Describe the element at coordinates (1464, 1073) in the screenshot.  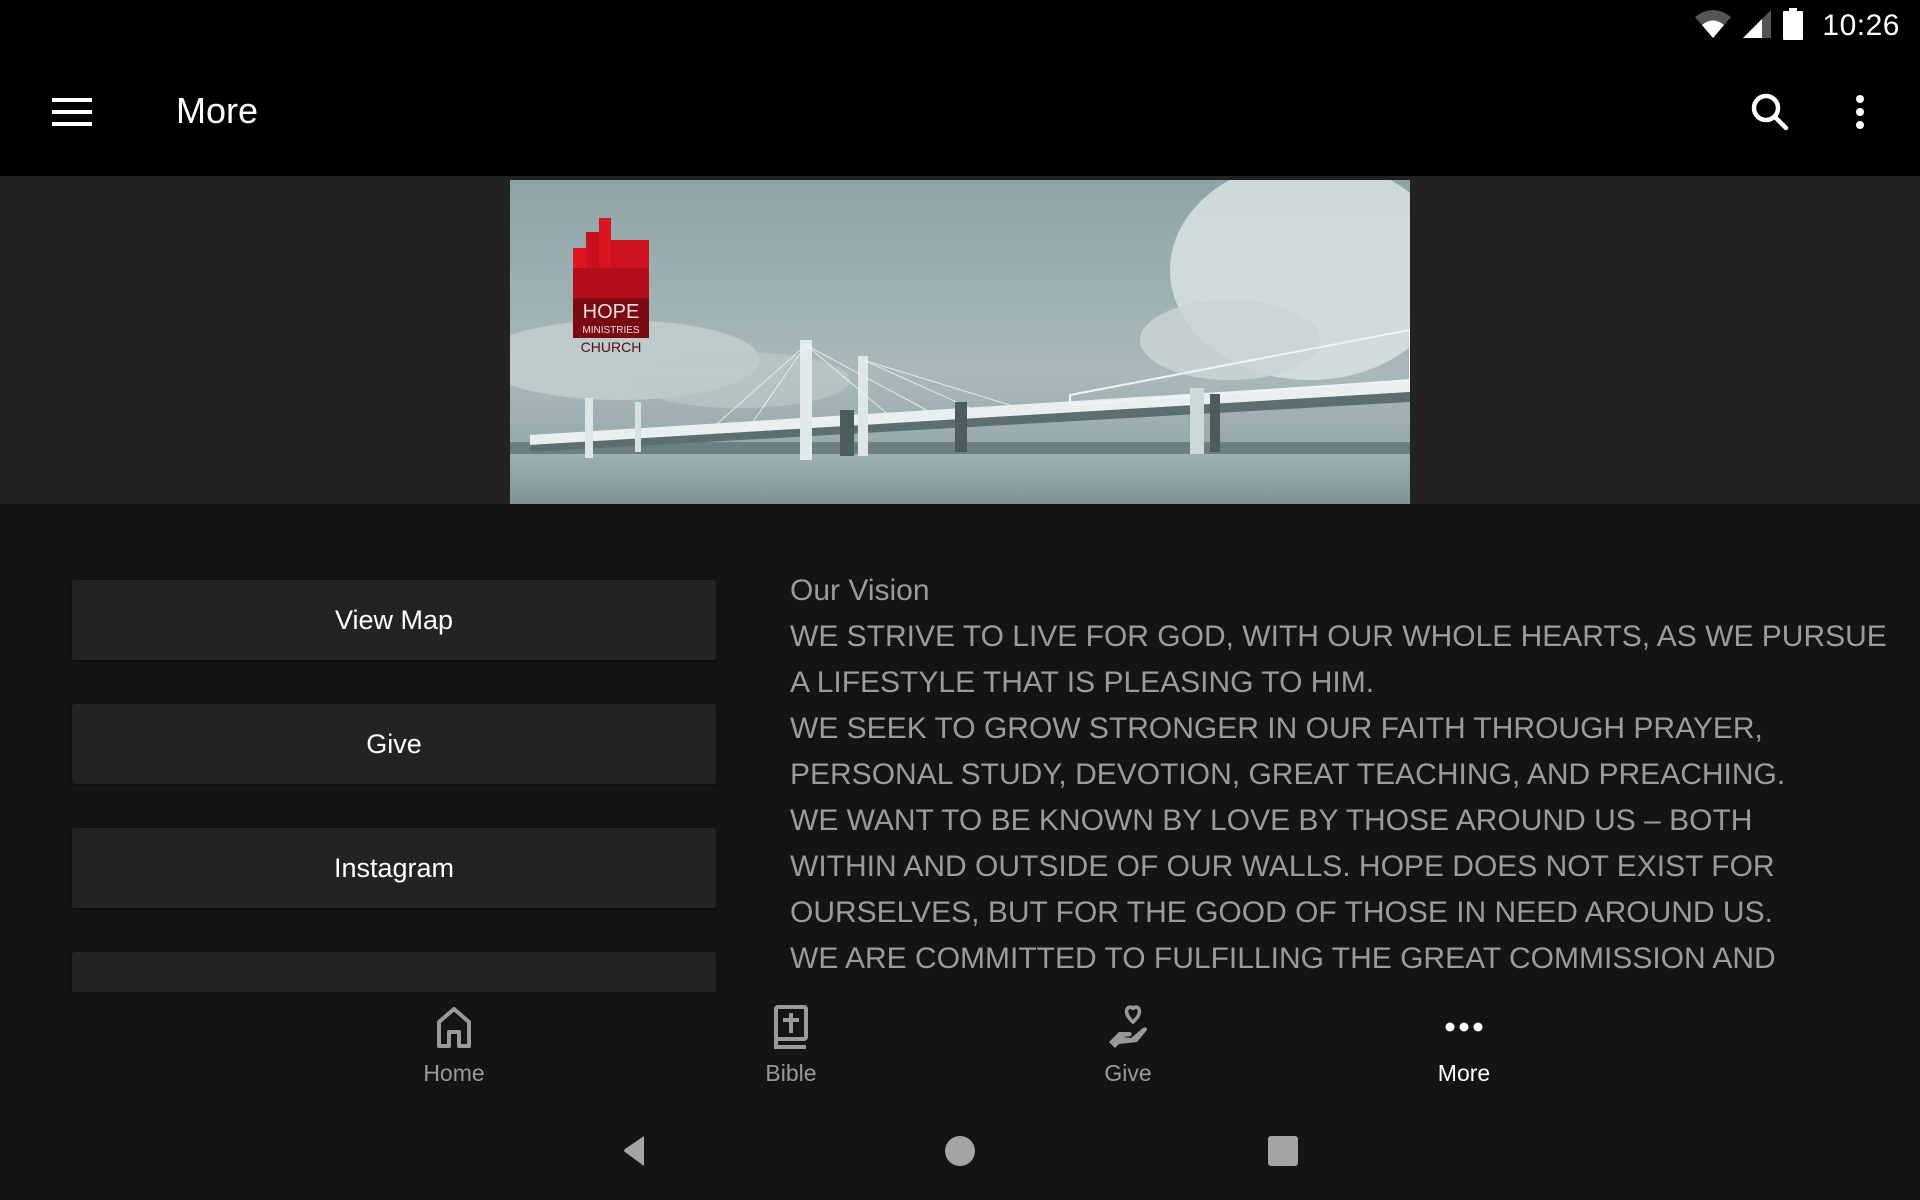
I see `nav-label-more: More` at that location.